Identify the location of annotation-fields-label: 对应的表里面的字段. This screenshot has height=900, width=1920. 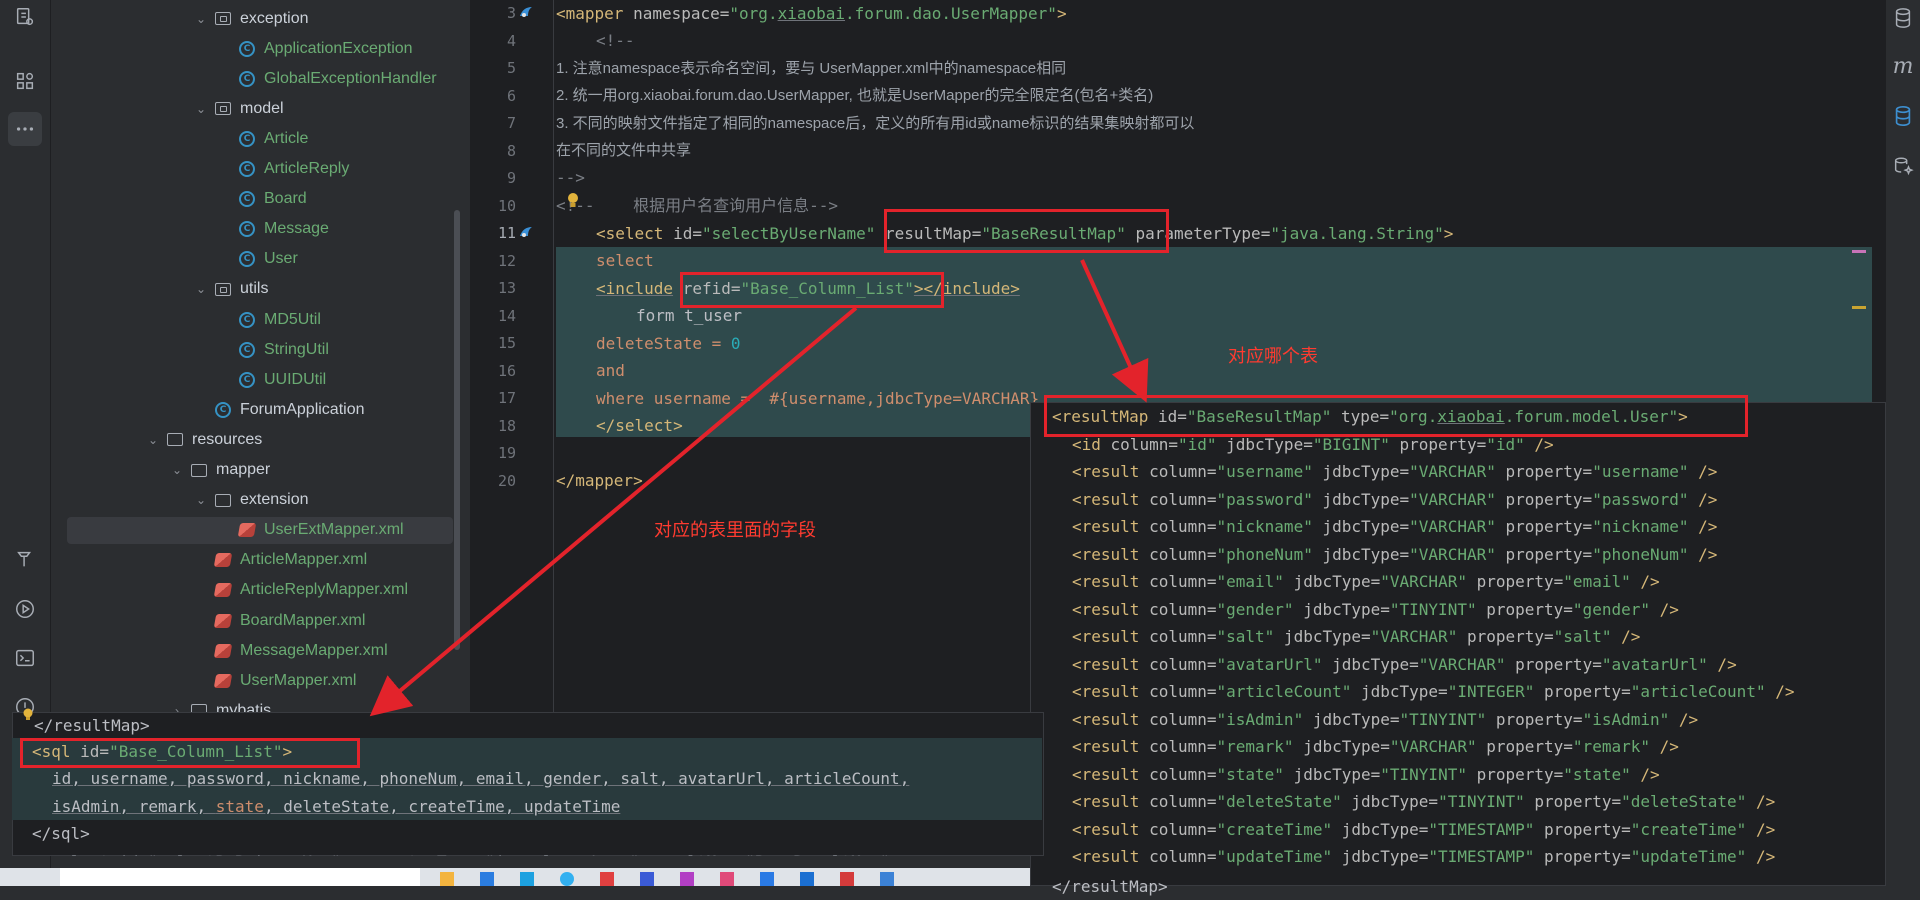
(735, 530).